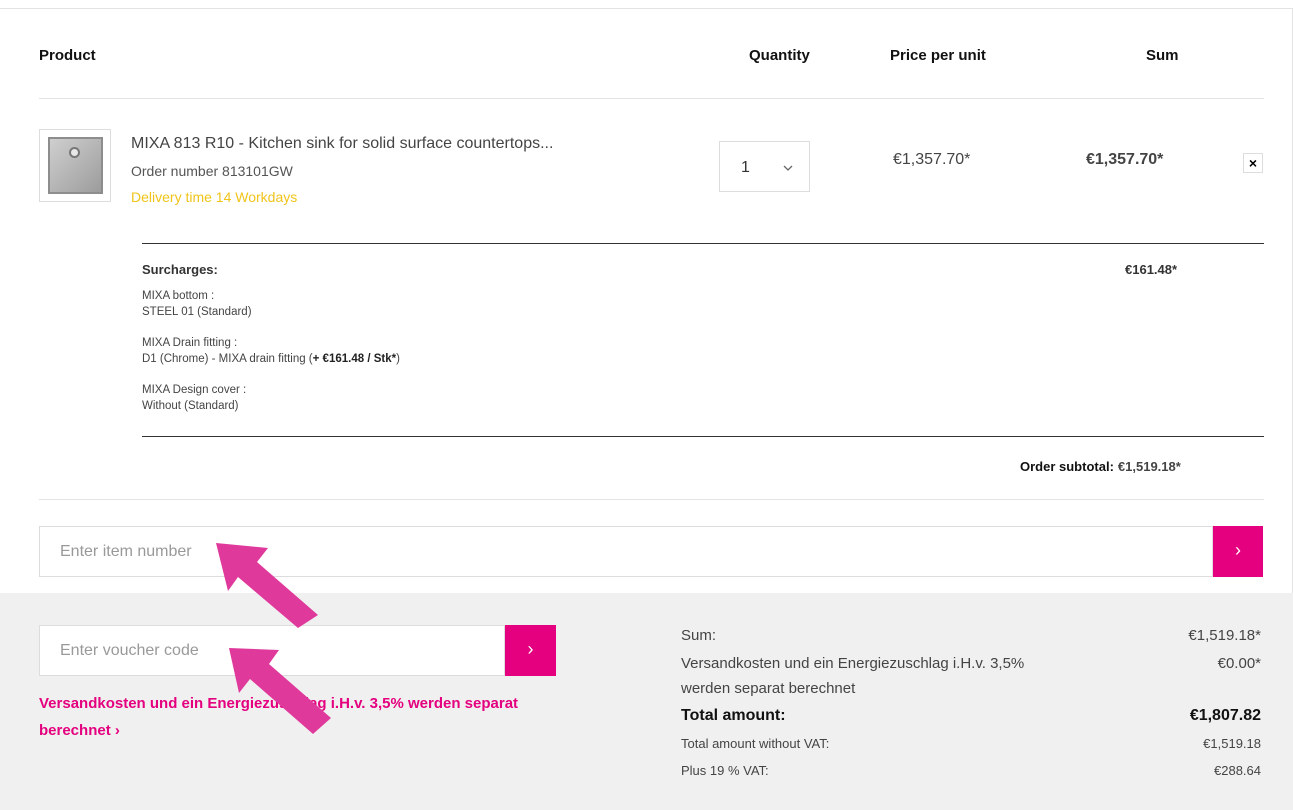  Describe the element at coordinates (273, 638) in the screenshot. I see `annotation-arrows` at that location.